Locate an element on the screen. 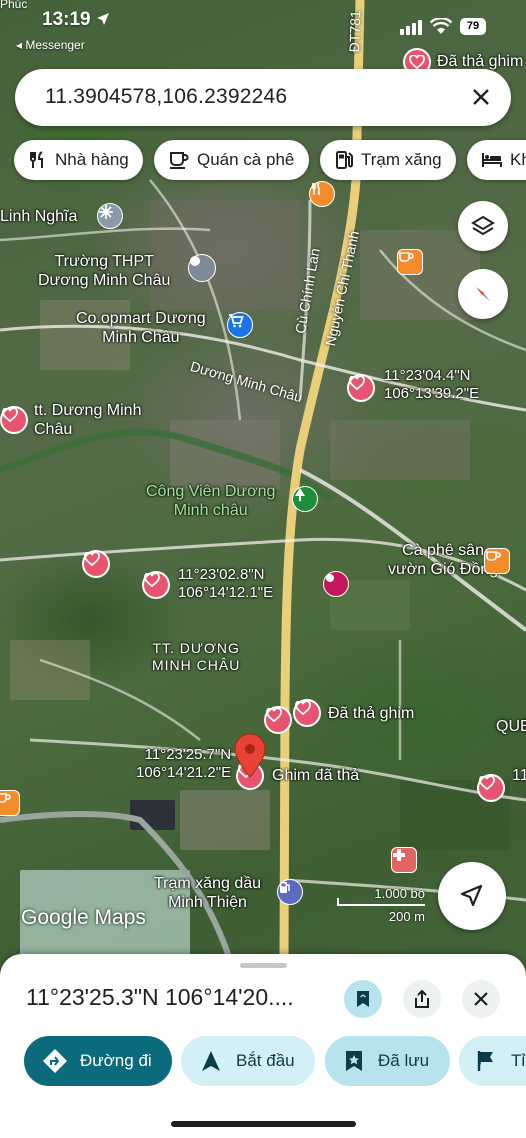 This screenshot has height=1138, width=526. navigation-arrow-icon is located at coordinates (471, 895).